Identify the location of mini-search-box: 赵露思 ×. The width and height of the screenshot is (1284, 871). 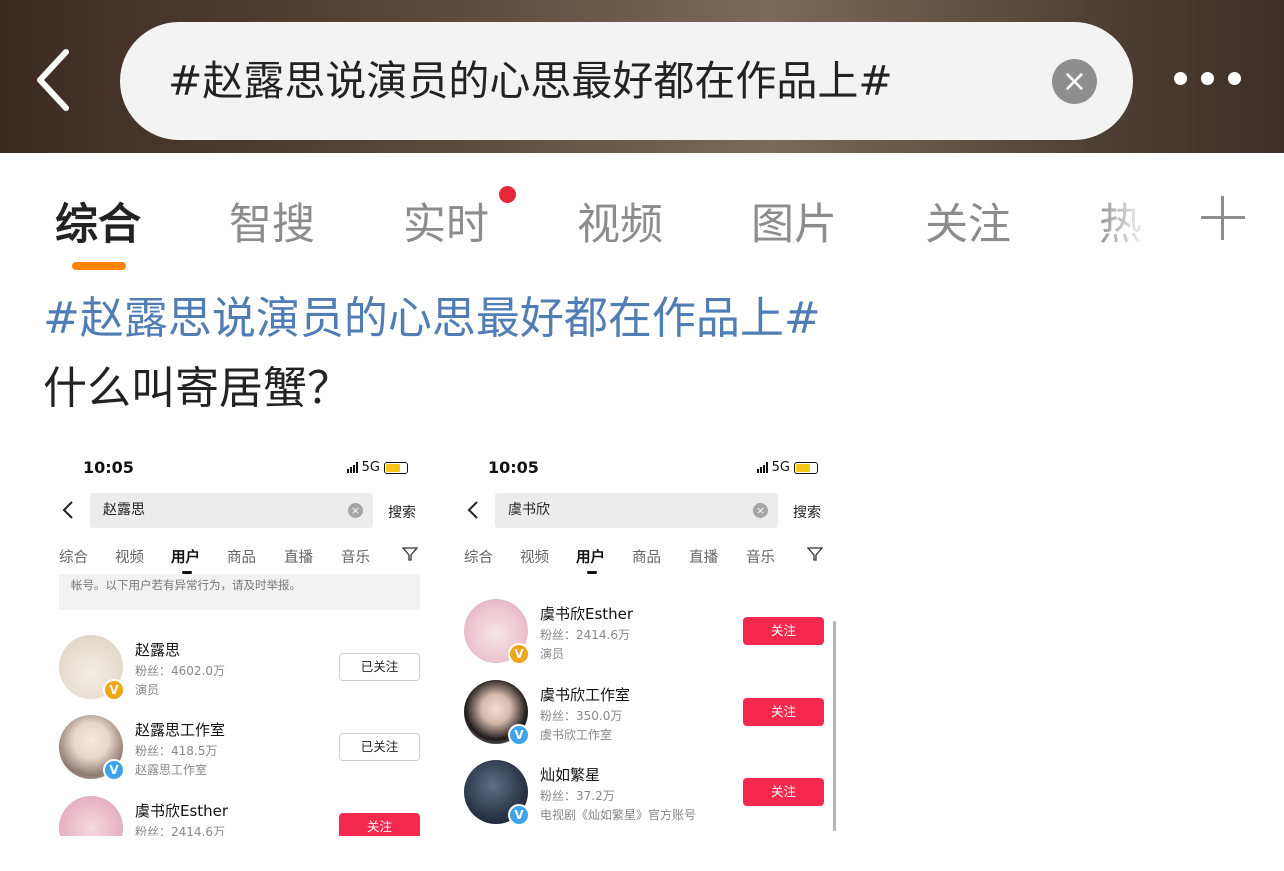
(231, 510).